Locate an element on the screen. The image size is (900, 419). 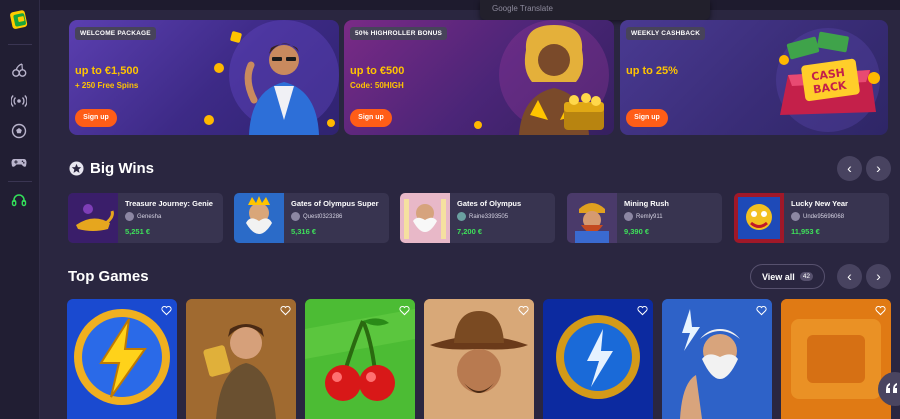
win-user: Quest0323286 is located at coordinates (316, 216).